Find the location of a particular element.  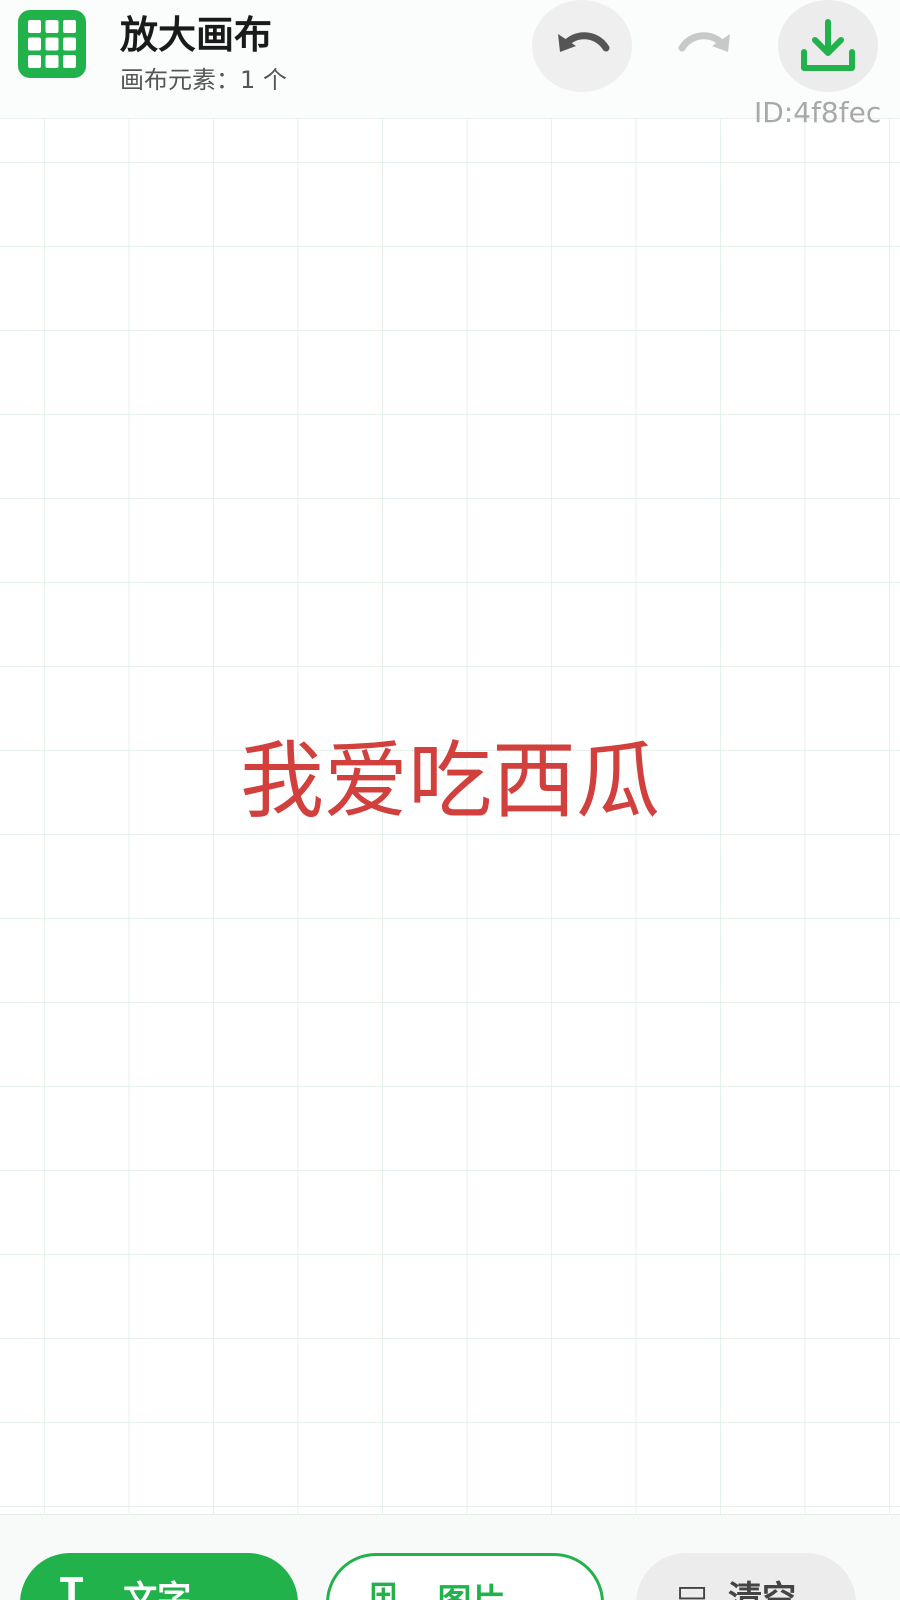

undo-button is located at coordinates (582, 46).